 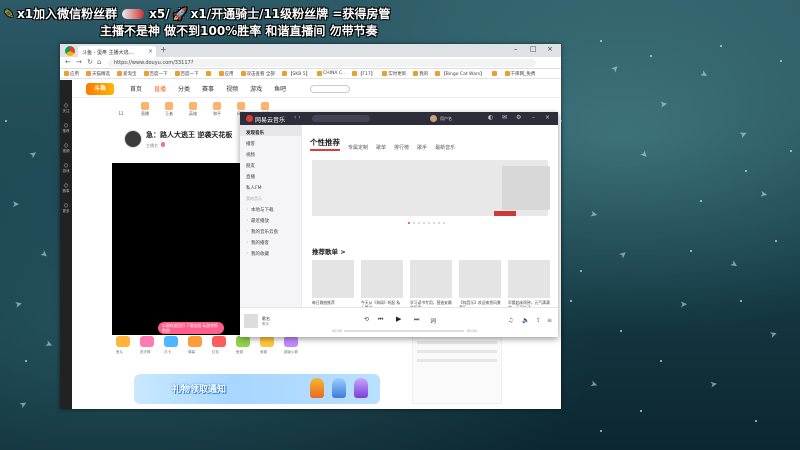 I want to click on bookmark-item: 实时更新, so click(x=394, y=74).